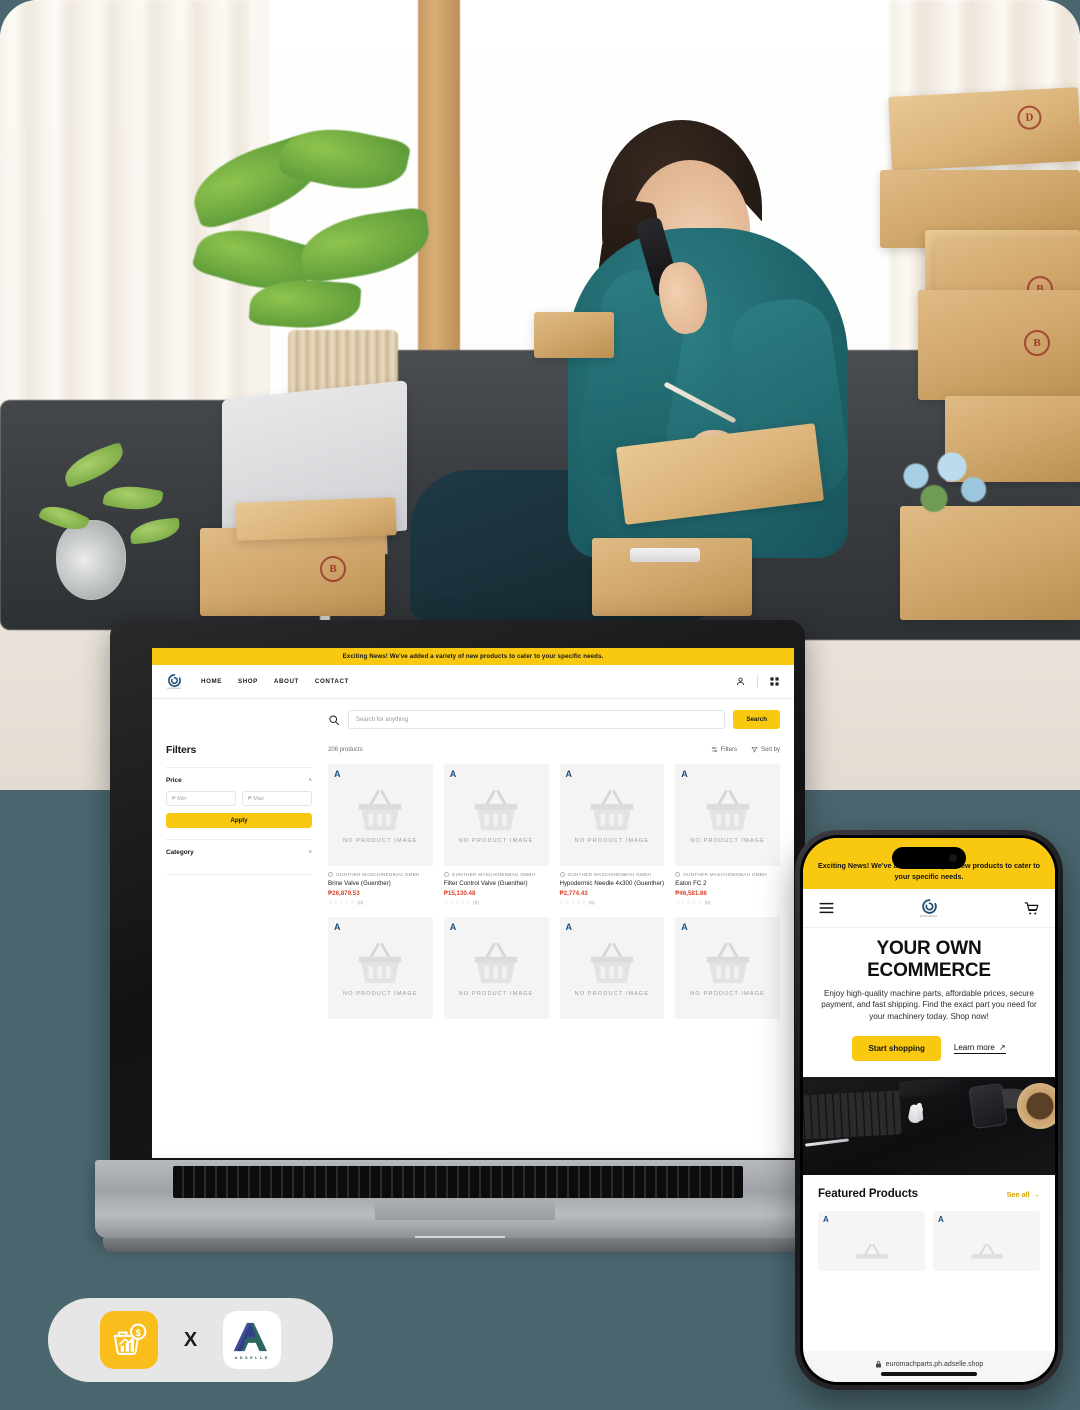 The height and width of the screenshot is (1410, 1080). What do you see at coordinates (929, 1126) in the screenshot?
I see `phone-desk-image` at bounding box center [929, 1126].